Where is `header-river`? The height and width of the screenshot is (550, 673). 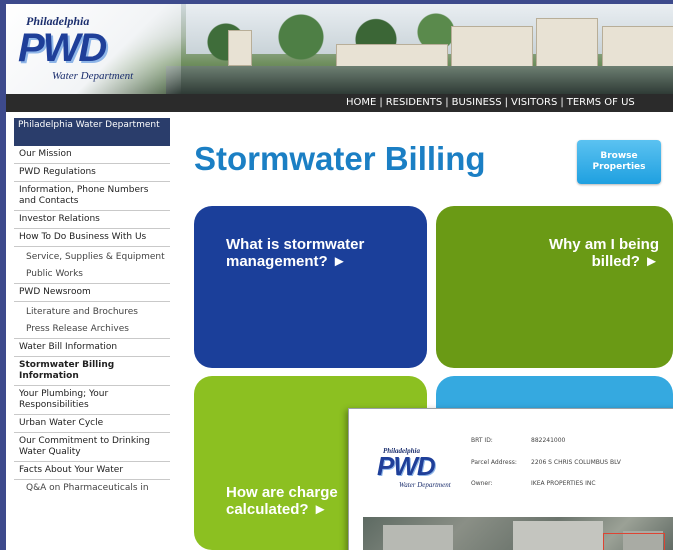
header-river is located at coordinates (419, 80).